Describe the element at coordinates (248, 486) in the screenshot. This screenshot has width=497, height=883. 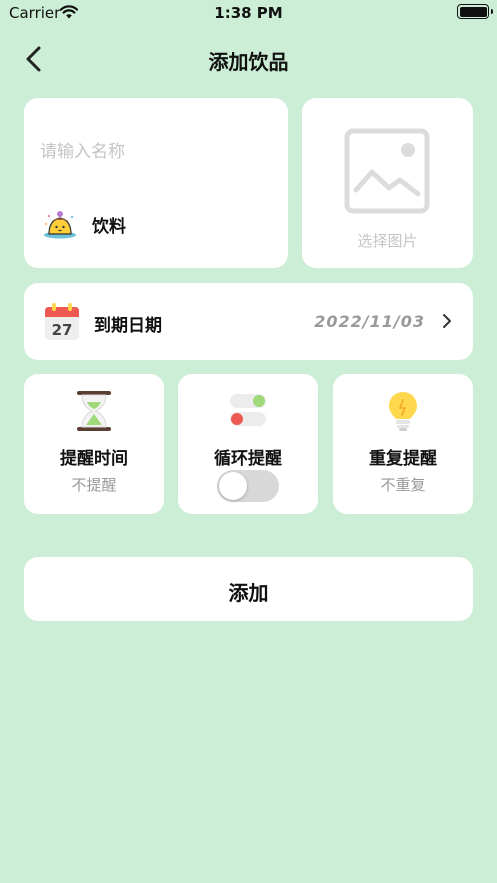
I see `loop-reminder-toggle` at that location.